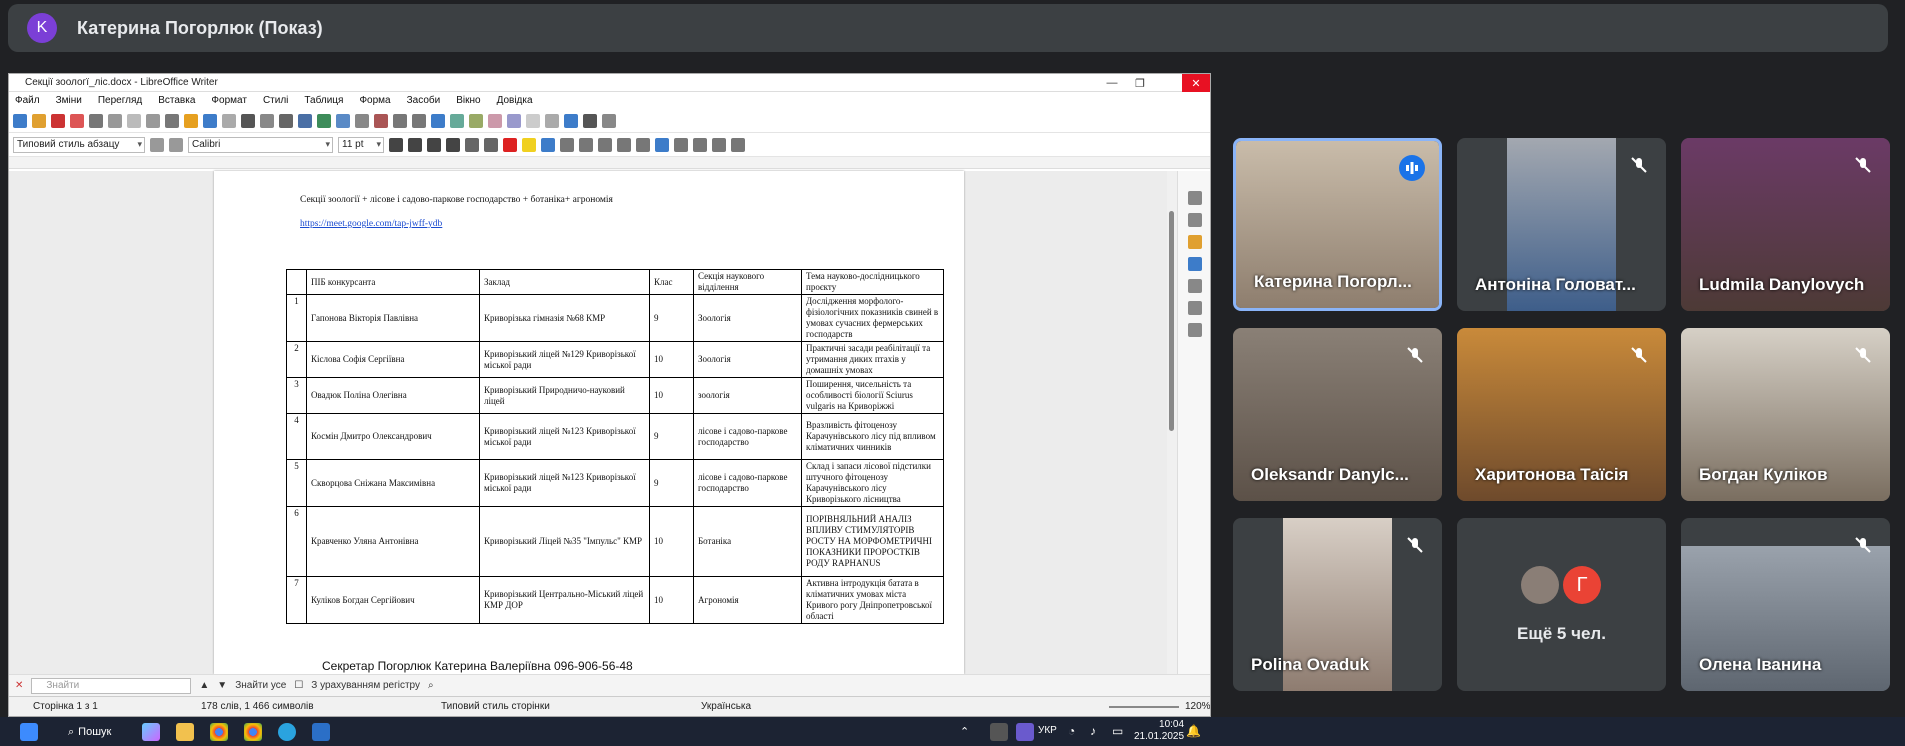 This screenshot has width=1905, height=746. I want to click on line-icon, so click(571, 120).